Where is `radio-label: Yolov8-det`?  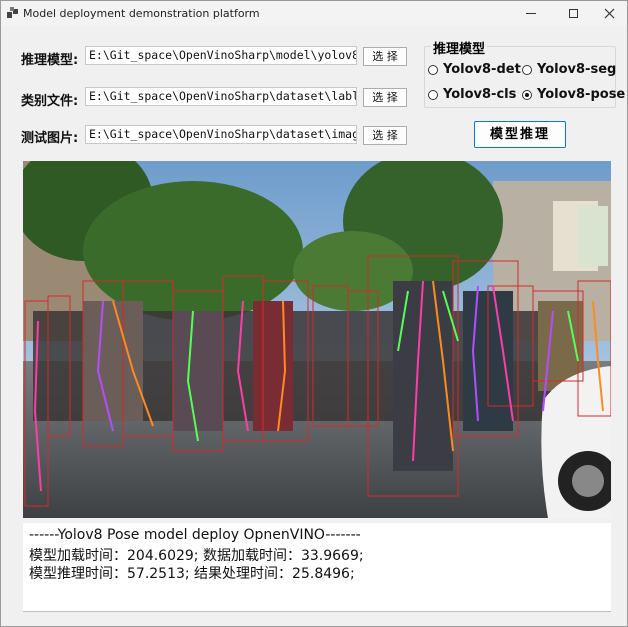
radio-label: Yolov8-det is located at coordinates (482, 69).